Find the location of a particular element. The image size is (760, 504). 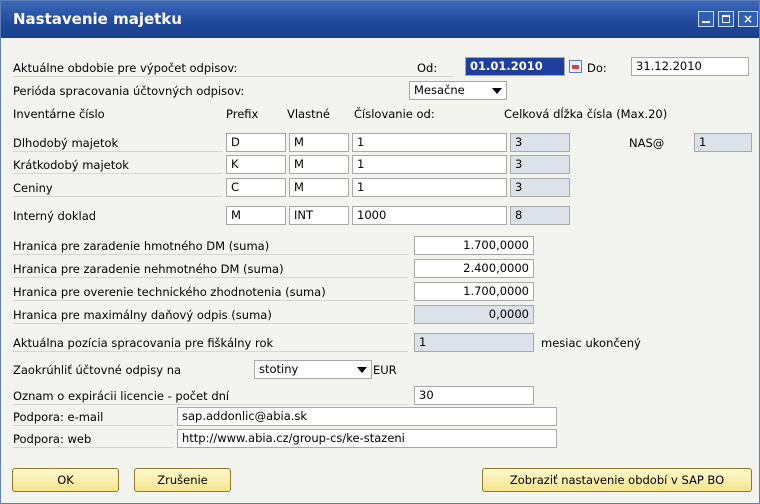

close-icon: × is located at coordinates (748, 19).